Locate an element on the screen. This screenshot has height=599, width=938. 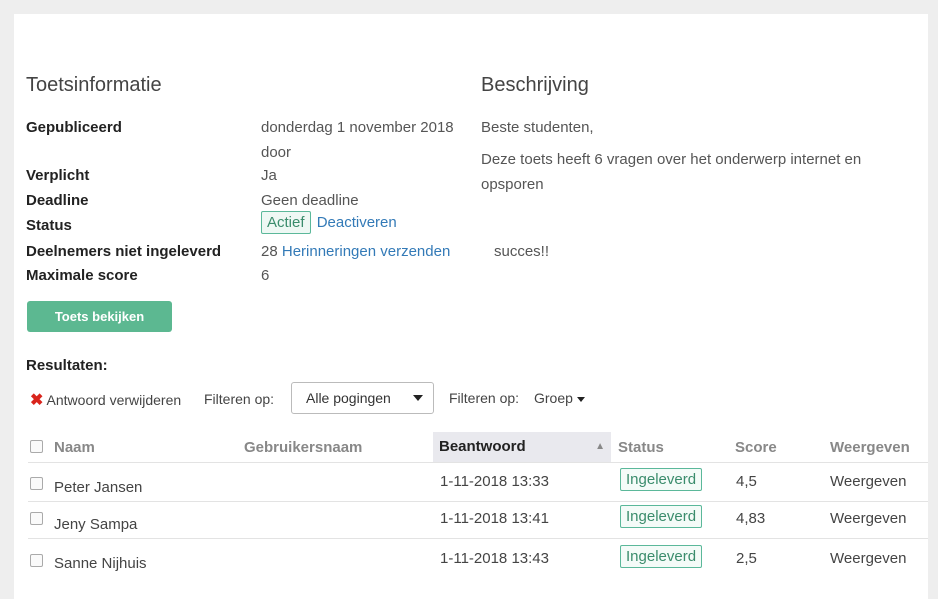
not-submitted-count: 28 is located at coordinates (269, 251).